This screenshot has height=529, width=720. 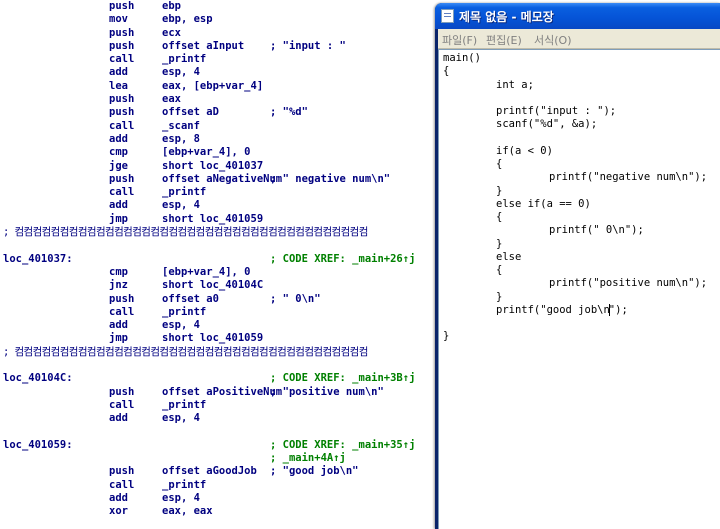 What do you see at coordinates (553, 309) in the screenshot?
I see `code-text: printf("good job\n` at bounding box center [553, 309].